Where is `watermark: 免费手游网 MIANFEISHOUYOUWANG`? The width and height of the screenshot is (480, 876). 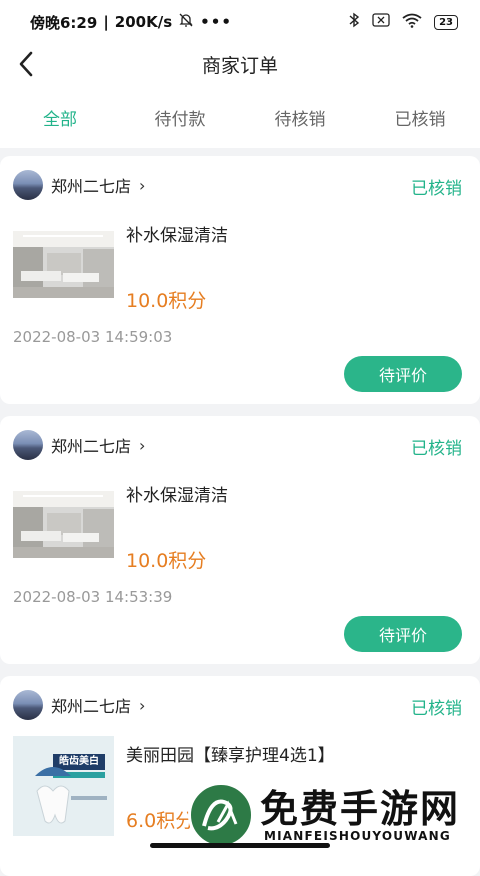
watermark: 免费手游网 MIANFEISHOUYOUWANG is located at coordinates (334, 814).